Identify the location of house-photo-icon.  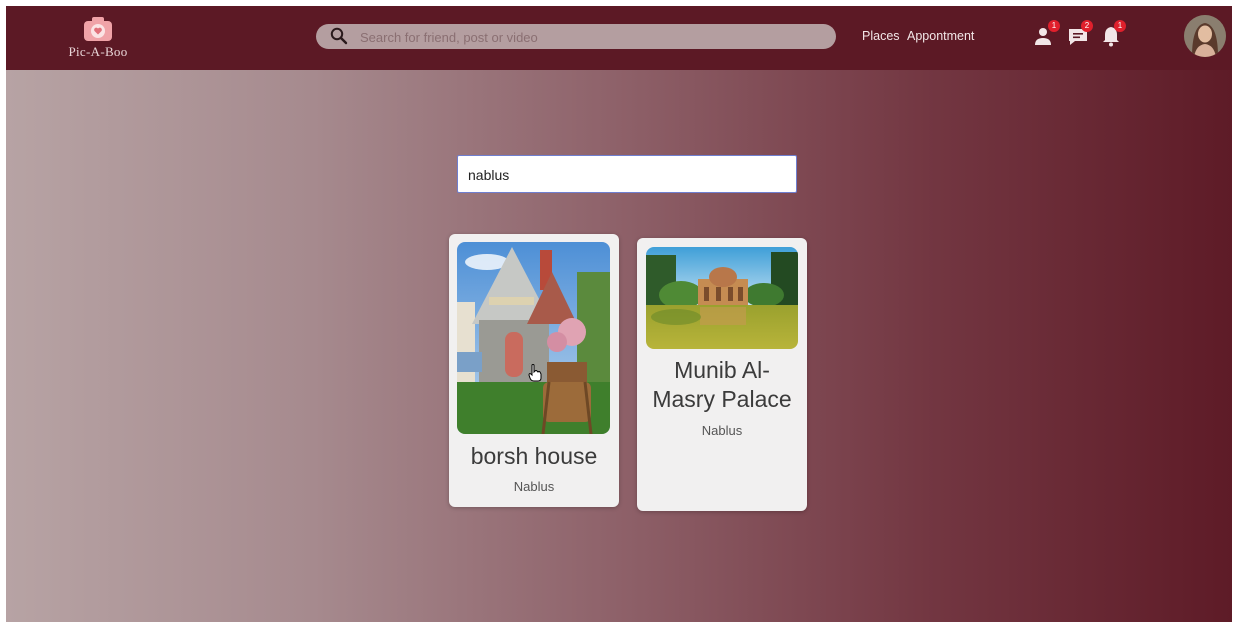
(533, 338).